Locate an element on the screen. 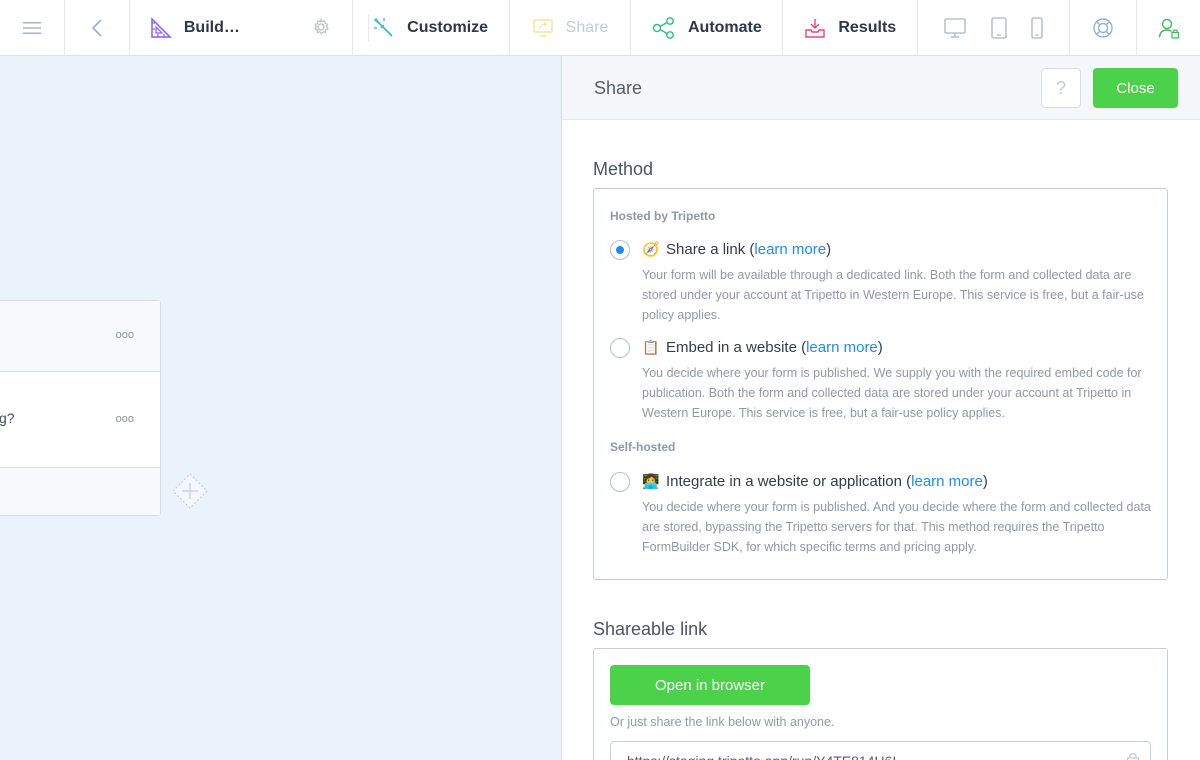 This screenshot has height=760, width=1200. lock-icon is located at coordinates (1133, 756).